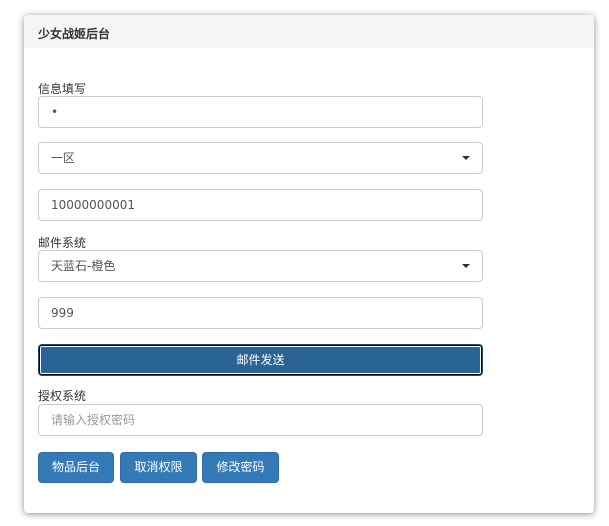 Image resolution: width=609 pixels, height=526 pixels. I want to click on server-select: 一区, so click(260, 158).